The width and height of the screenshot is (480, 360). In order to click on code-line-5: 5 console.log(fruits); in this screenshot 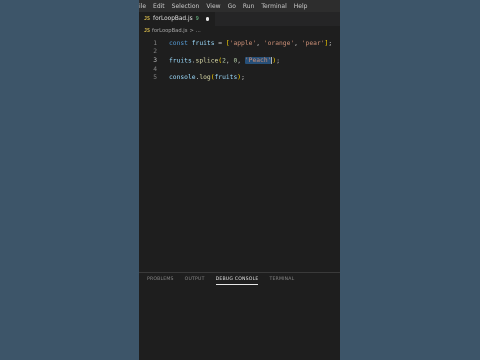, I will do `click(239, 77)`.